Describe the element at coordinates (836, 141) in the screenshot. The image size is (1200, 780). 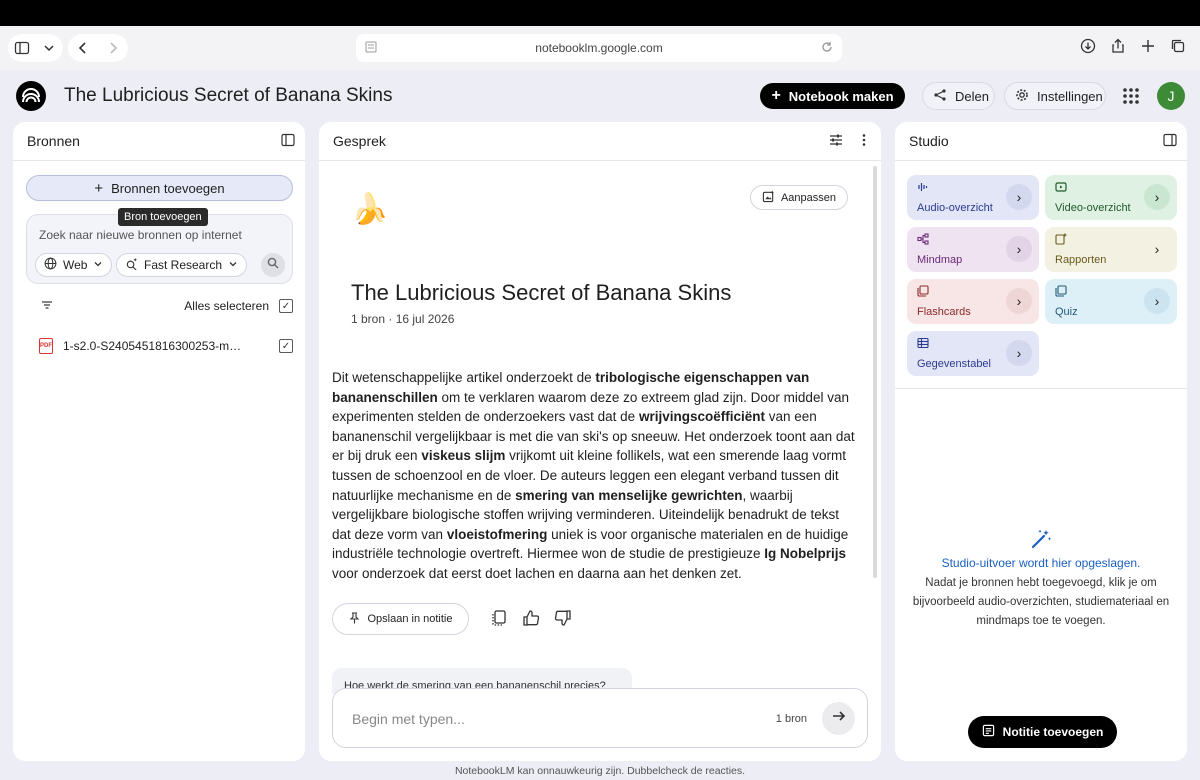
I see `tune-icon` at that location.